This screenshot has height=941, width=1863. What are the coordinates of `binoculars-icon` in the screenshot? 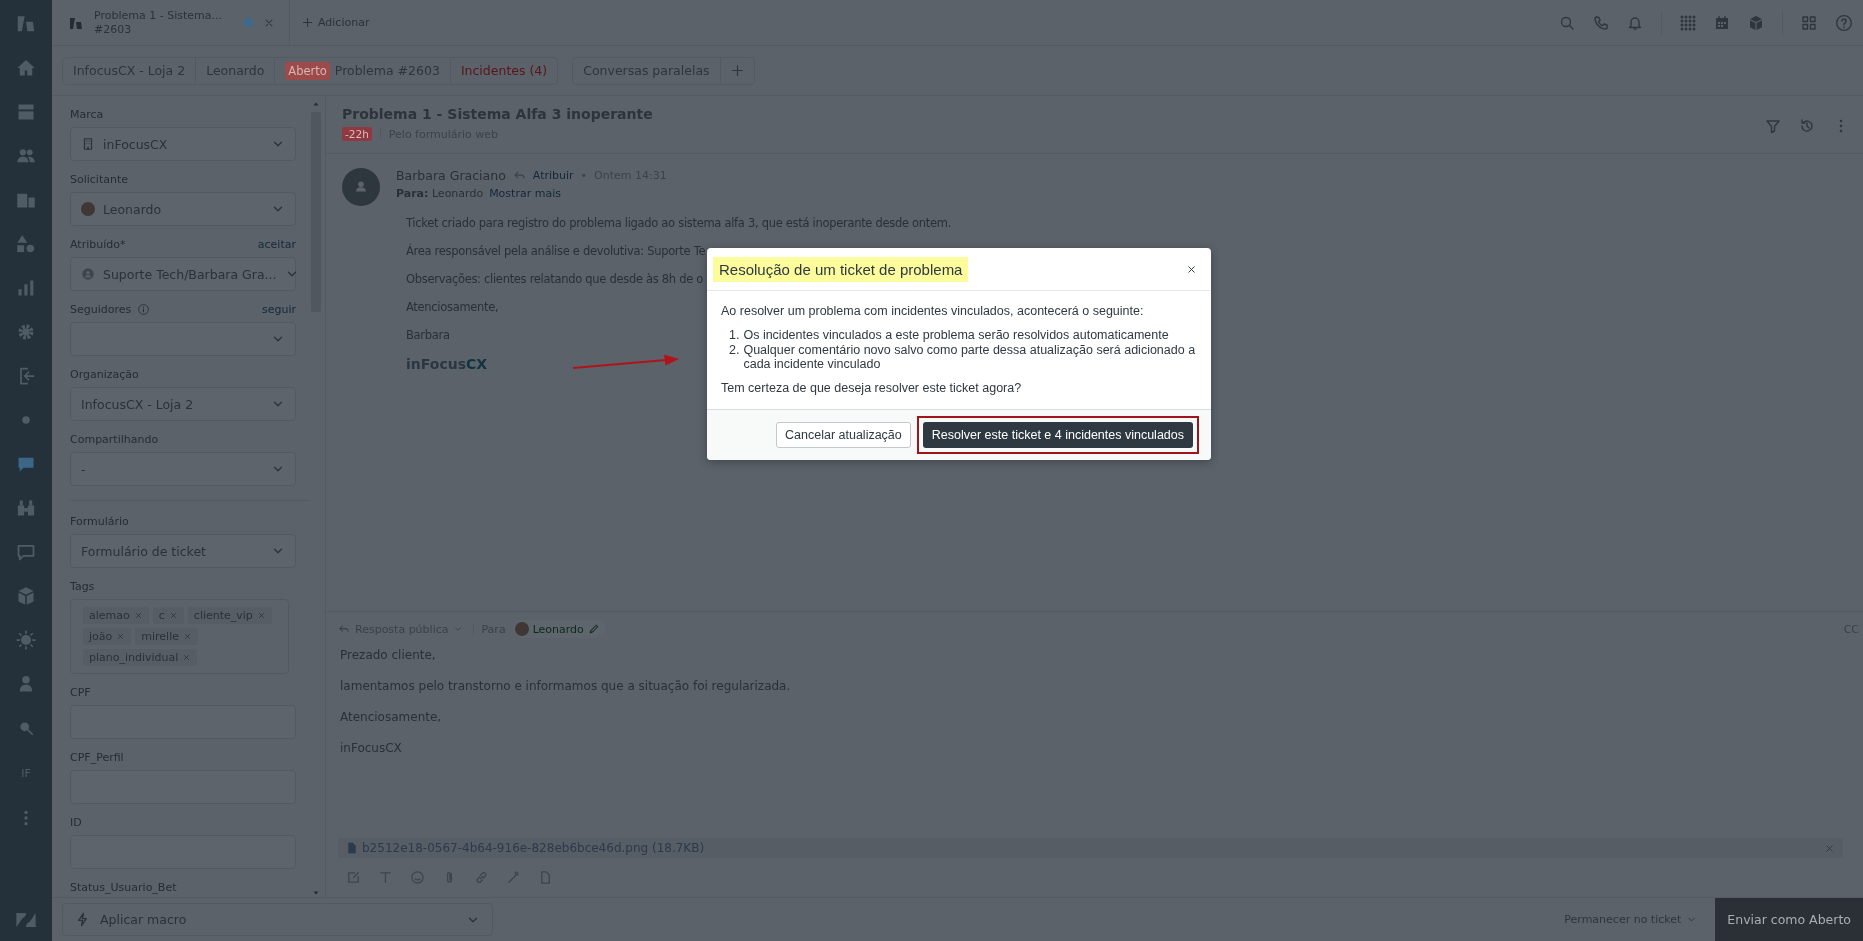 It's located at (26, 508).